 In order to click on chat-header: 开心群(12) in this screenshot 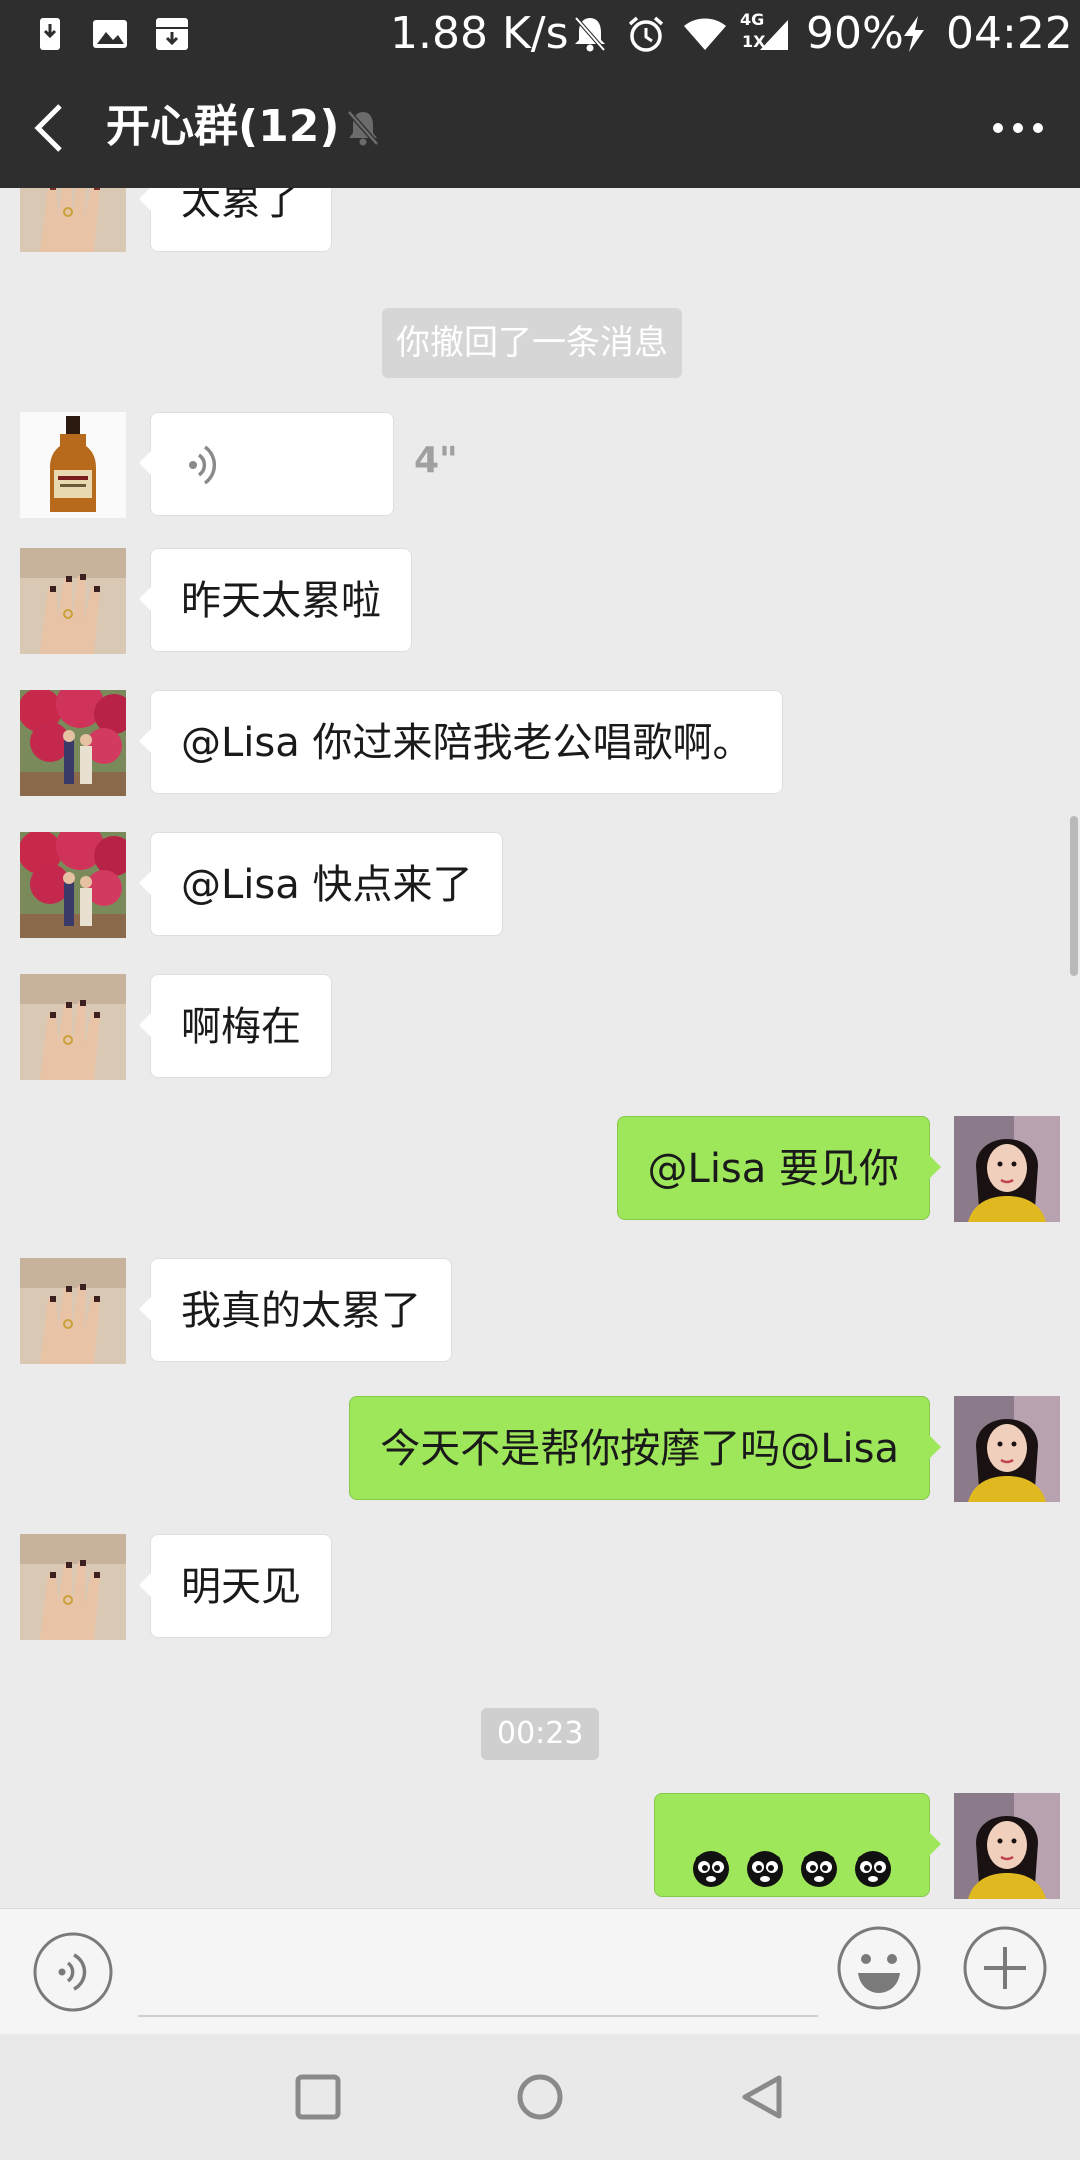, I will do `click(540, 127)`.